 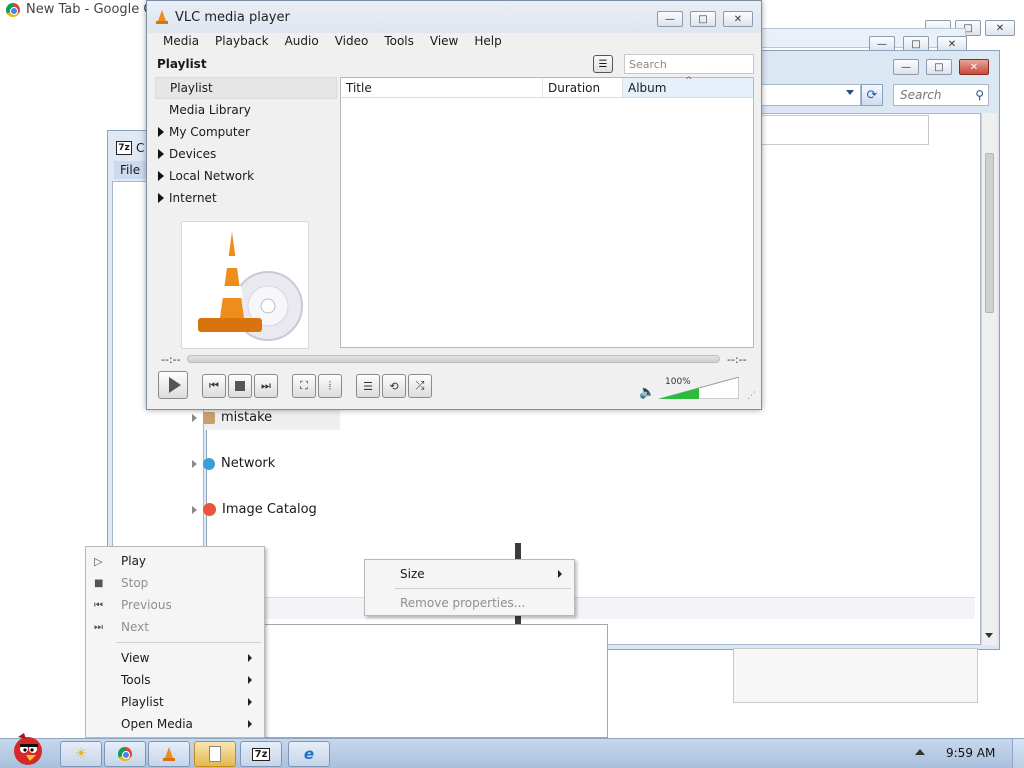 I want to click on playlist-columns: Title Duration Album ^, so click(x=547, y=87).